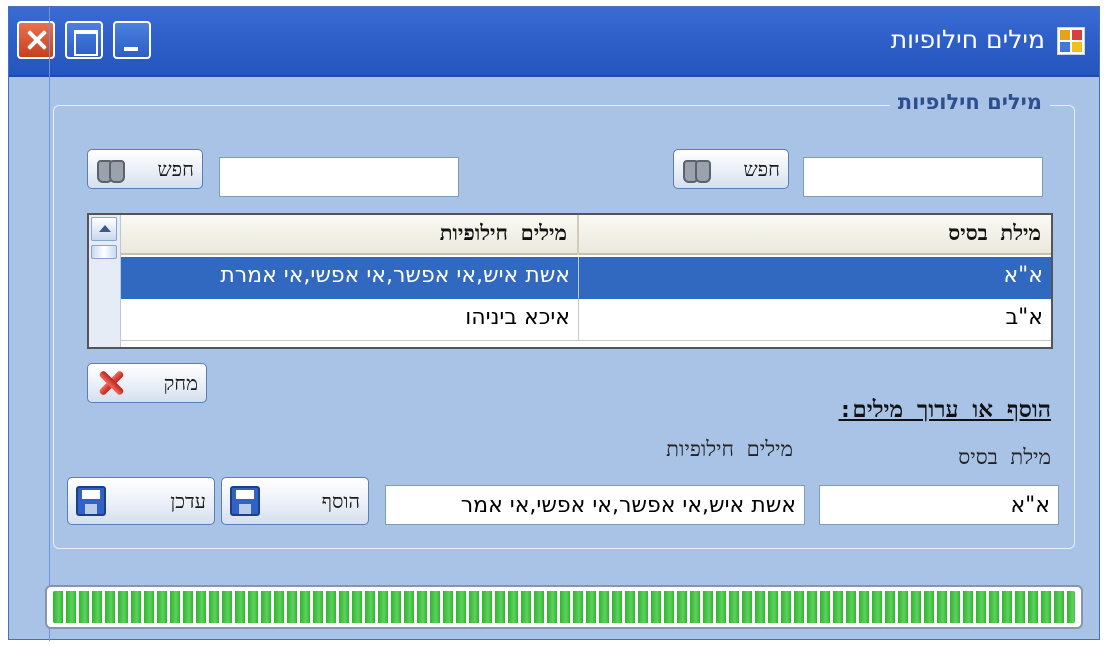  Describe the element at coordinates (188, 500) in the screenshot. I see `update-label: עדכן` at that location.